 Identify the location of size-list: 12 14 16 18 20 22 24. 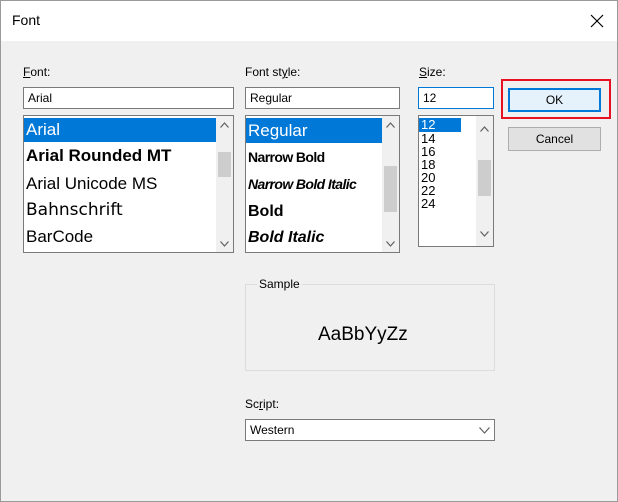
(456, 181).